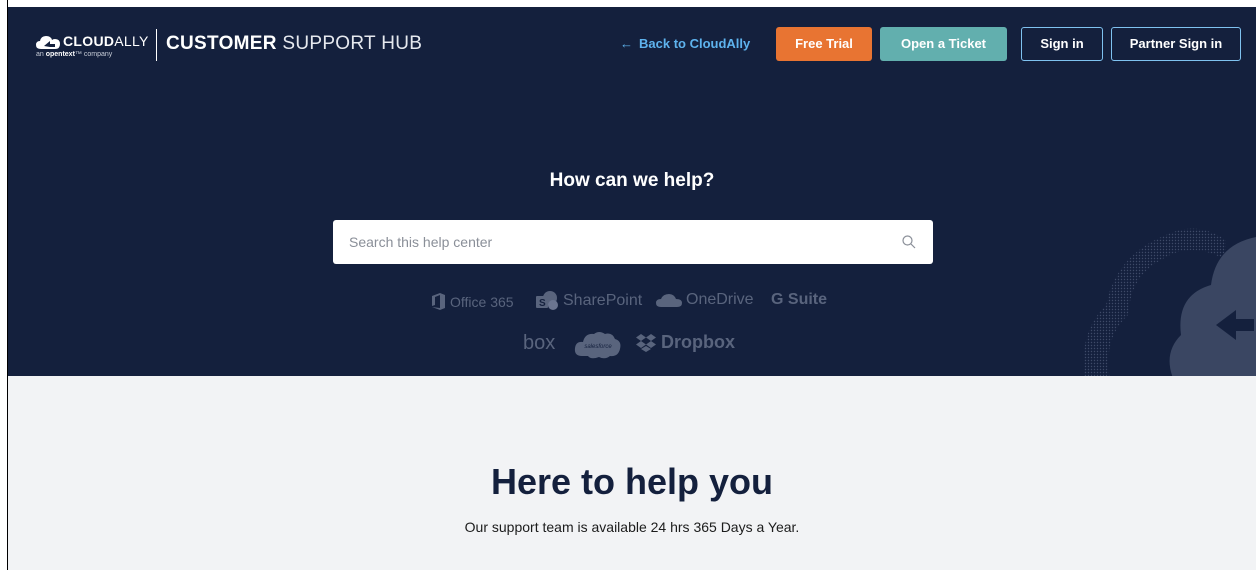 The image size is (1256, 570). What do you see at coordinates (669, 300) in the screenshot?
I see `onedrive-icon` at bounding box center [669, 300].